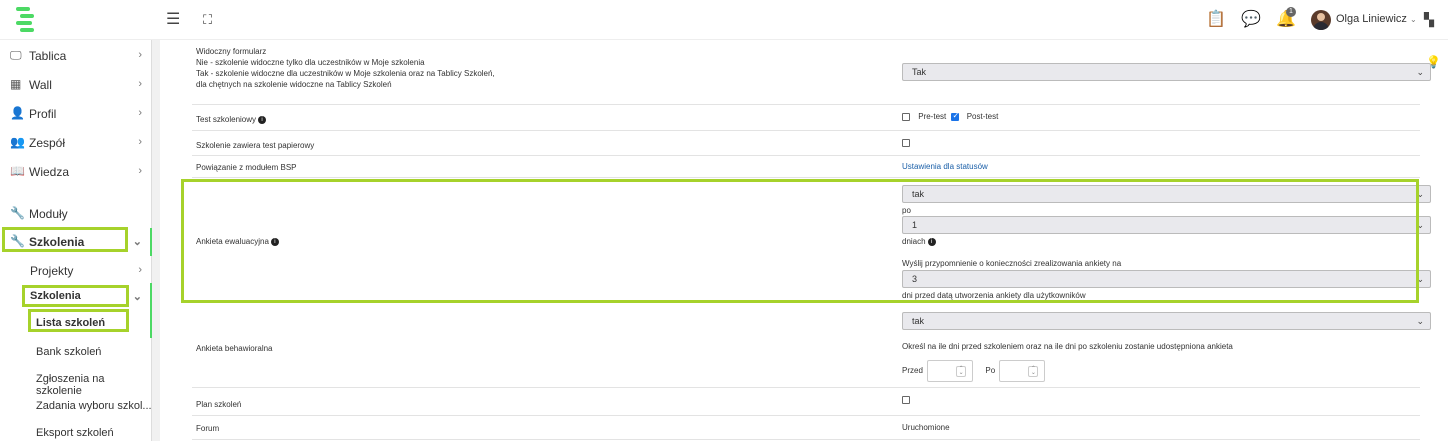 This screenshot has width=1448, height=448. Describe the element at coordinates (1376, 19) in the screenshot. I see `user-name: Olga Liniewicz ⌄` at that location.